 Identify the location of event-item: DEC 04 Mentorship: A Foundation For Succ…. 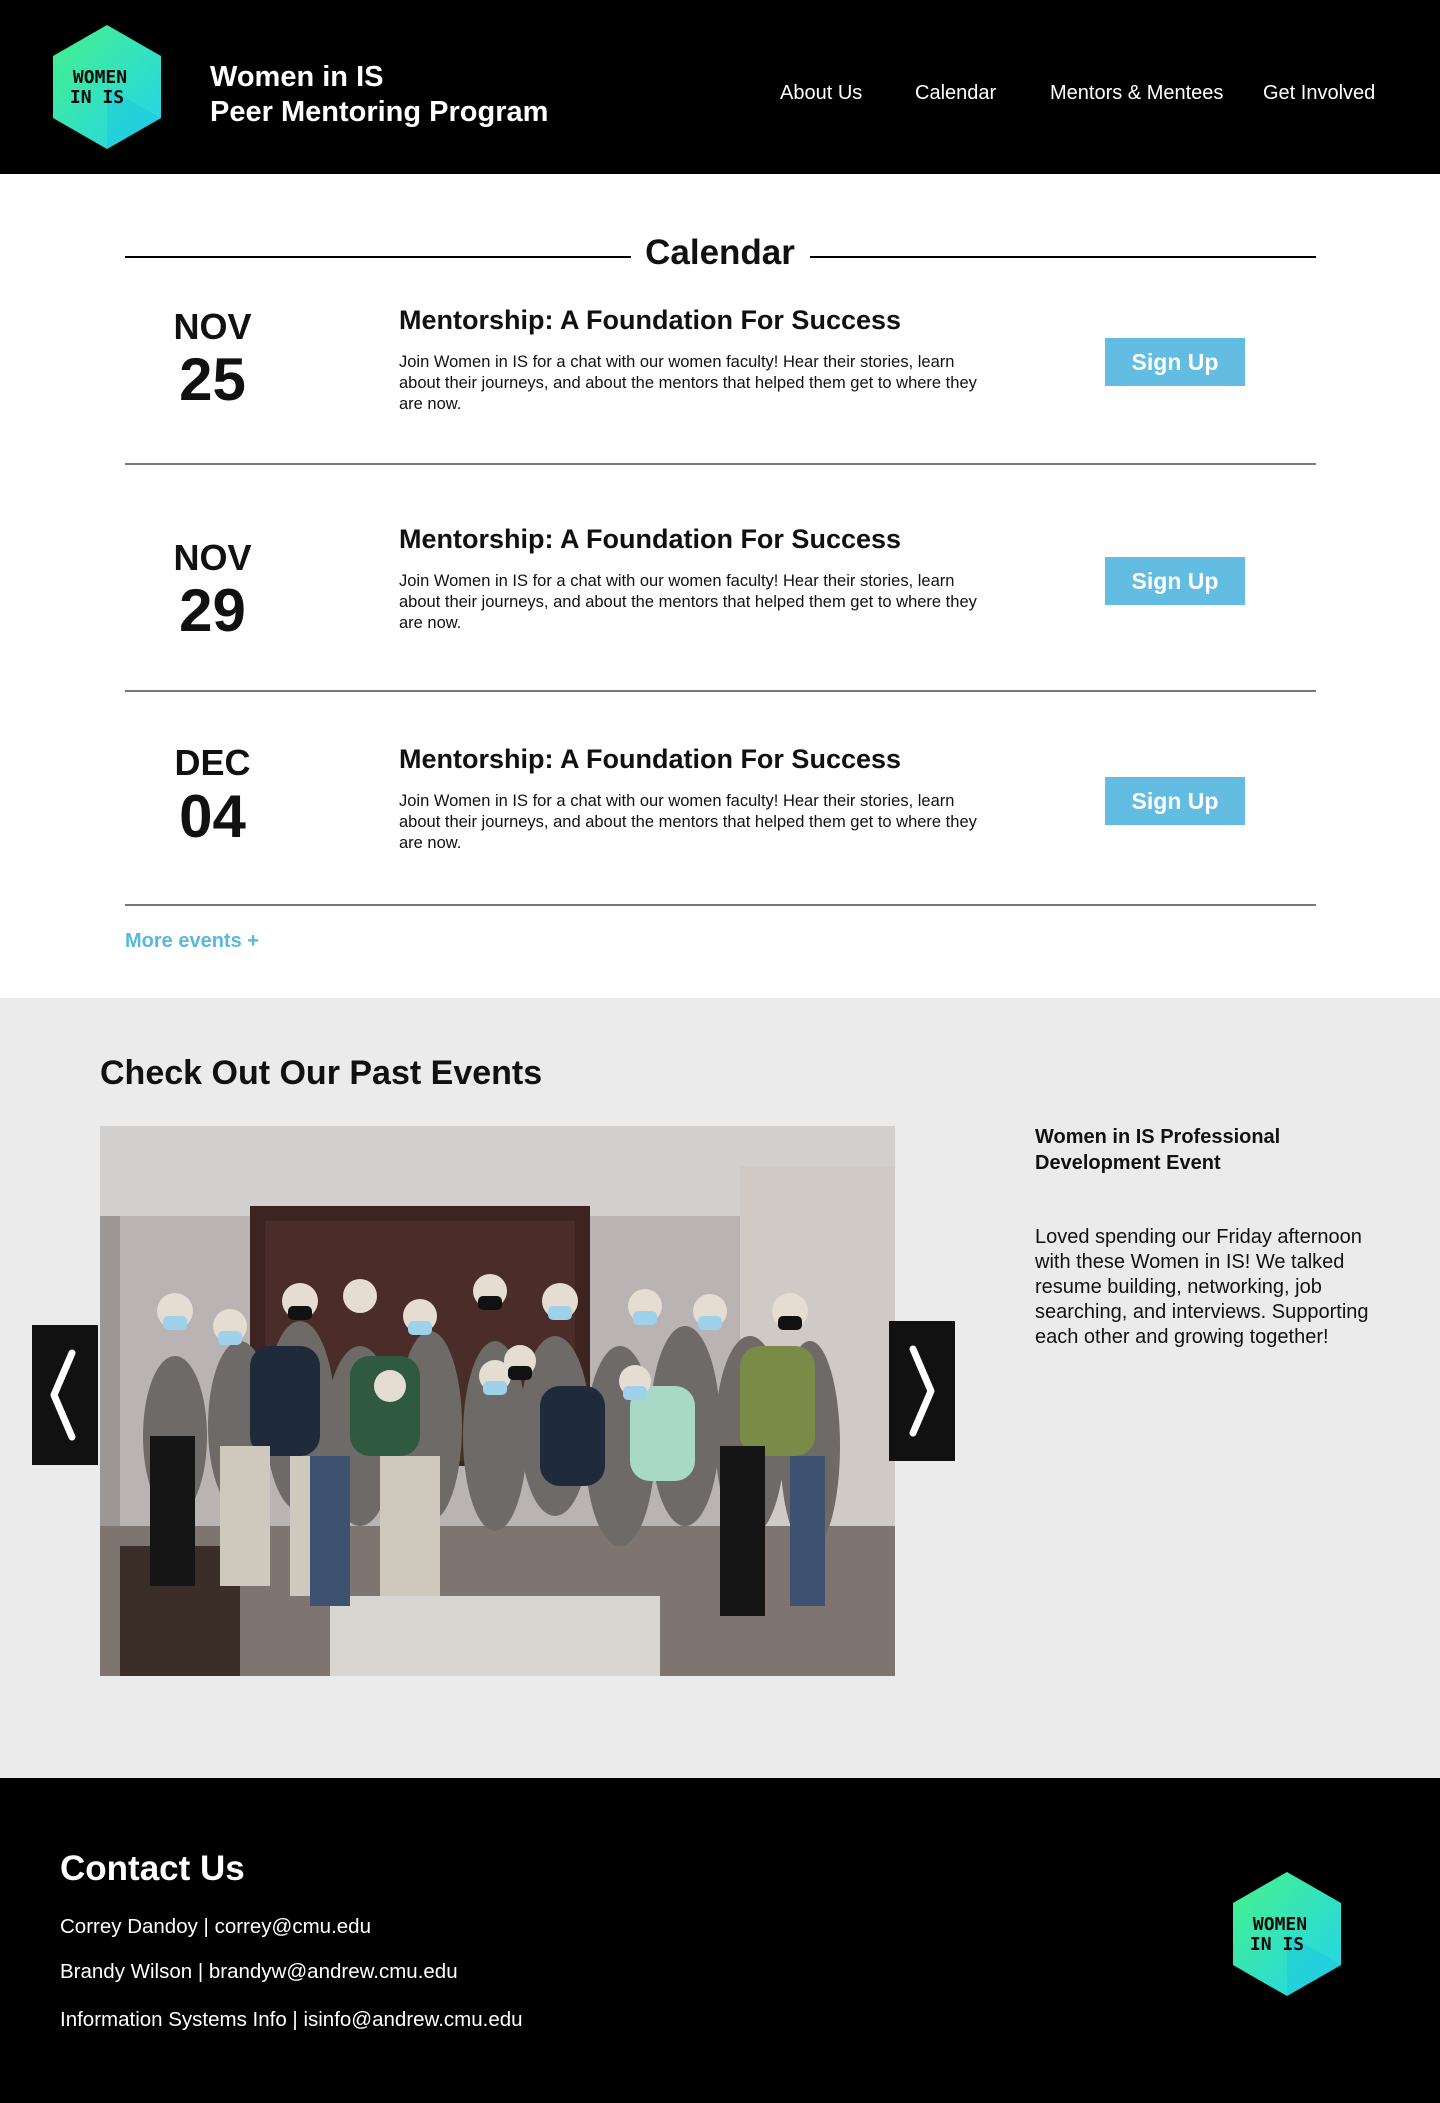
(720, 814).